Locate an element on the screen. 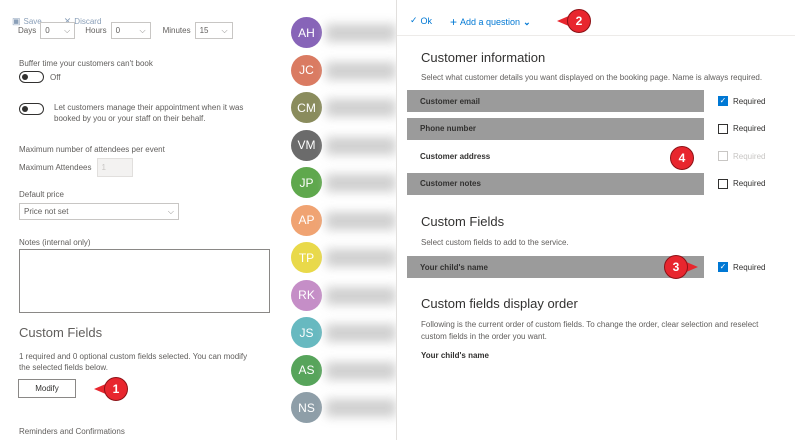  field-row-label: Your child's name is located at coordinates (555, 267).